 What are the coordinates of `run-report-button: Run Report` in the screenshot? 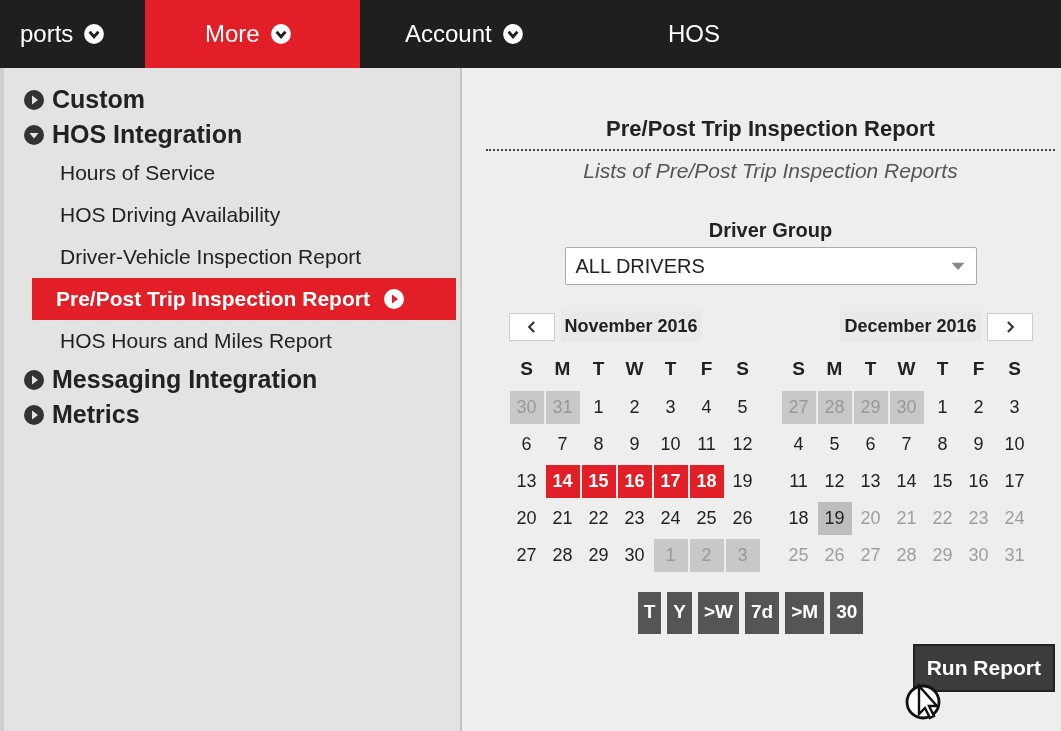 It's located at (983, 667).